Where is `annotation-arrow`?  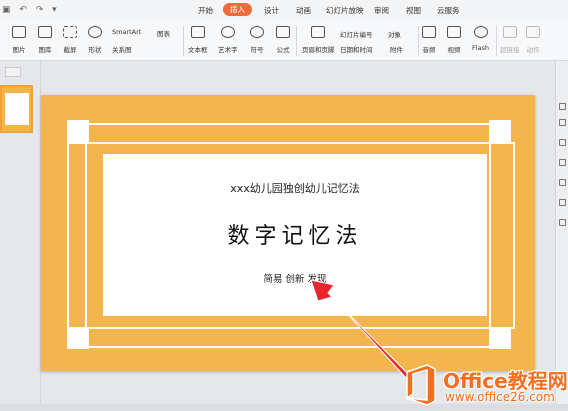
annotation-arrow is located at coordinates (360, 330).